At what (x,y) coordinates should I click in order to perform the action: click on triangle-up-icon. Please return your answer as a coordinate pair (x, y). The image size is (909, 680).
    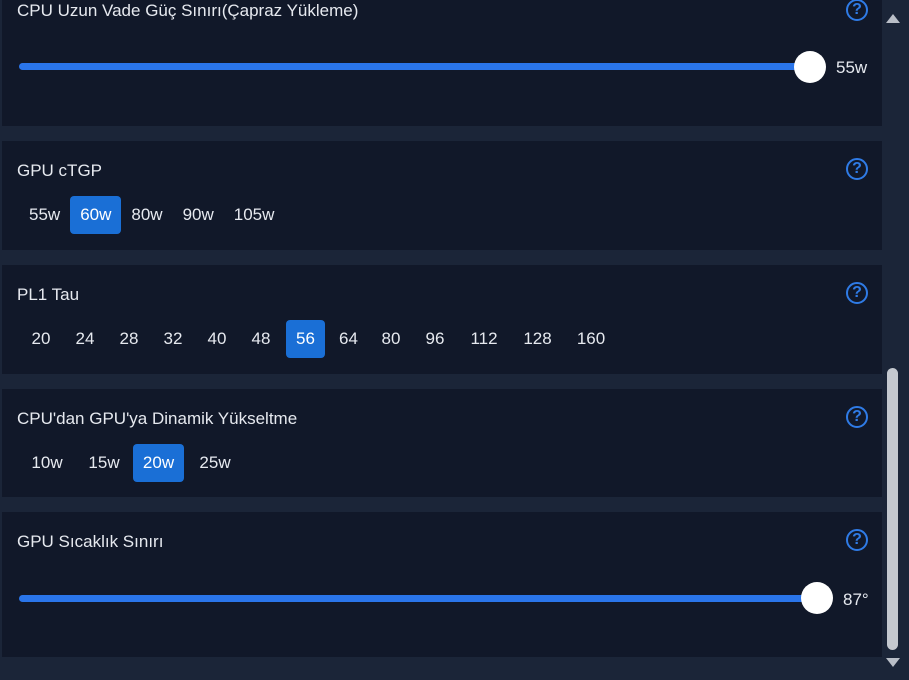
    Looking at the image, I should click on (893, 18).